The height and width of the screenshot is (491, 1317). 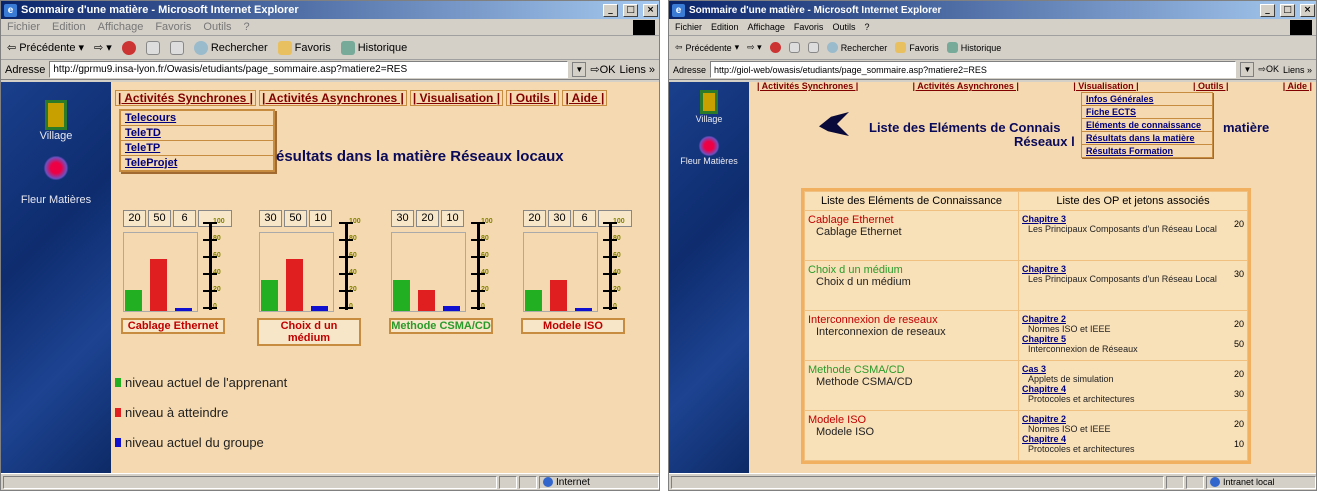 What do you see at coordinates (1083, 349) in the screenshot?
I see `chapter-description: Interconnexion de Réseaux` at bounding box center [1083, 349].